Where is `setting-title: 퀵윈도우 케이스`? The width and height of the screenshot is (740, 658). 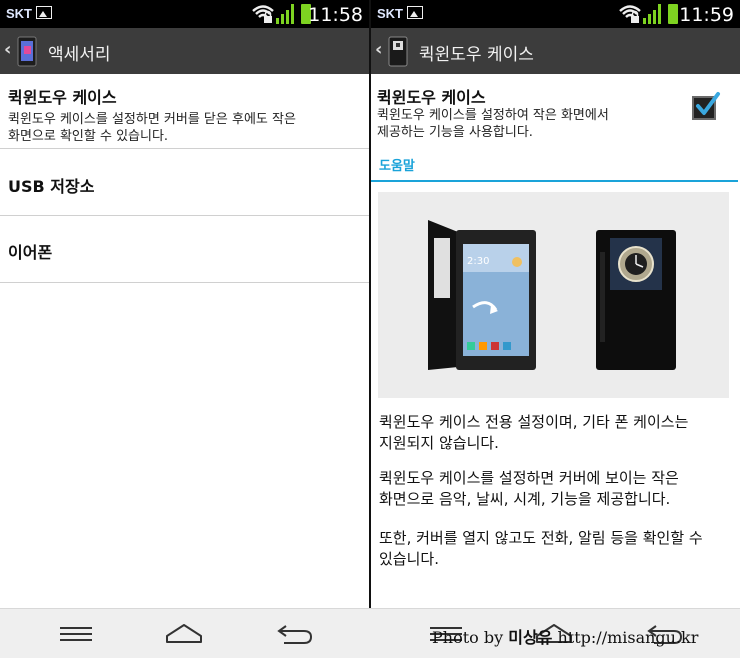
setting-title: 퀵윈도우 케이스 is located at coordinates (431, 97).